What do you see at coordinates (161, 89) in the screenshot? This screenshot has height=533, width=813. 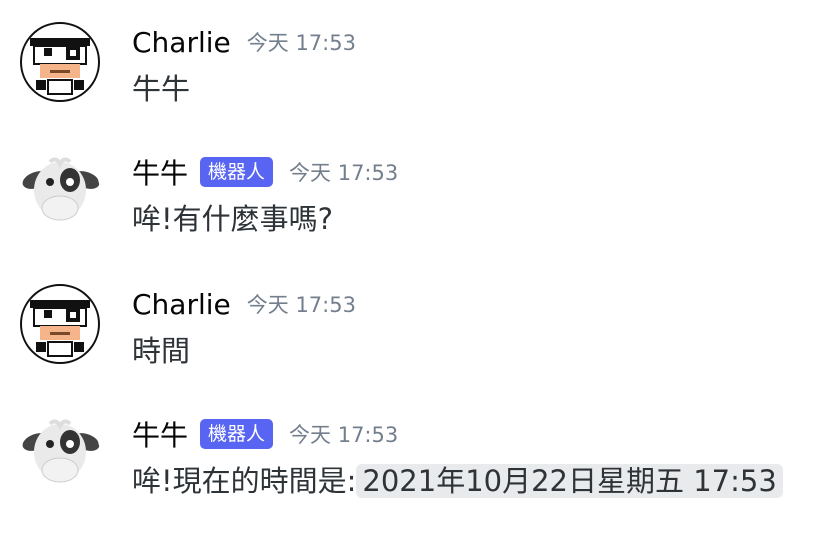 I see `message-content: 牛牛` at bounding box center [161, 89].